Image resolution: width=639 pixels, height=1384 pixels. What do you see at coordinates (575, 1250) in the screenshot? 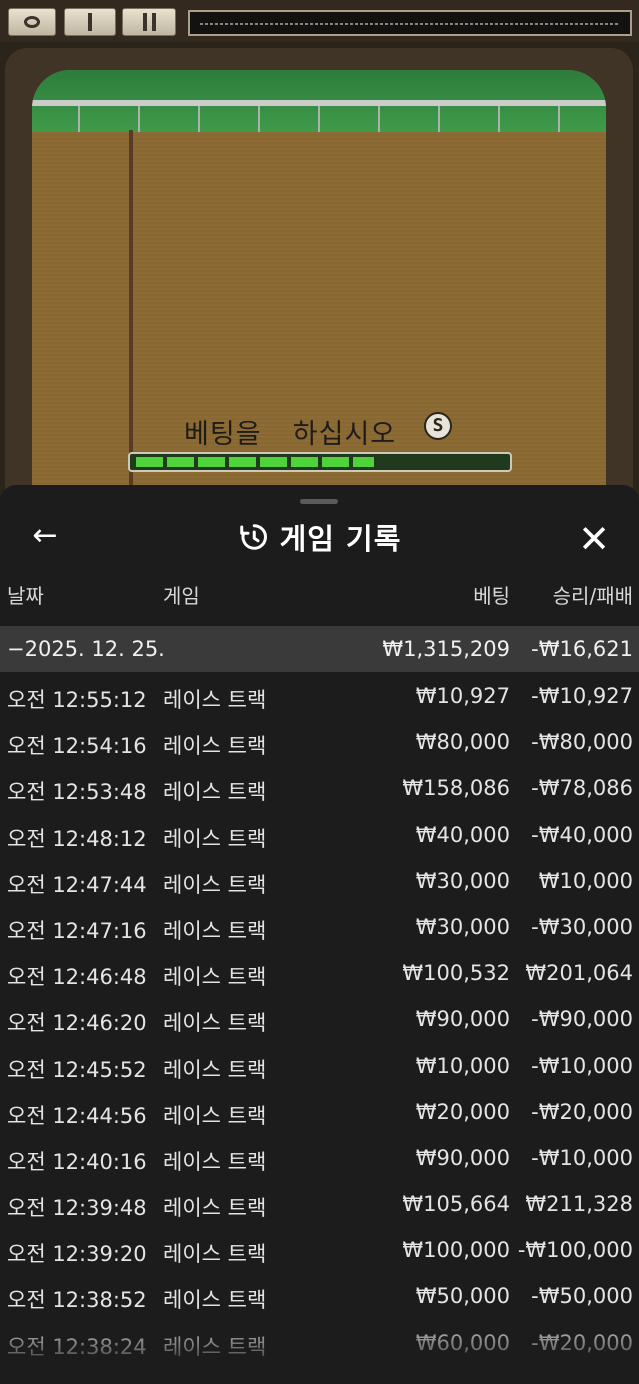
I see `row-result: -₩100,000` at bounding box center [575, 1250].